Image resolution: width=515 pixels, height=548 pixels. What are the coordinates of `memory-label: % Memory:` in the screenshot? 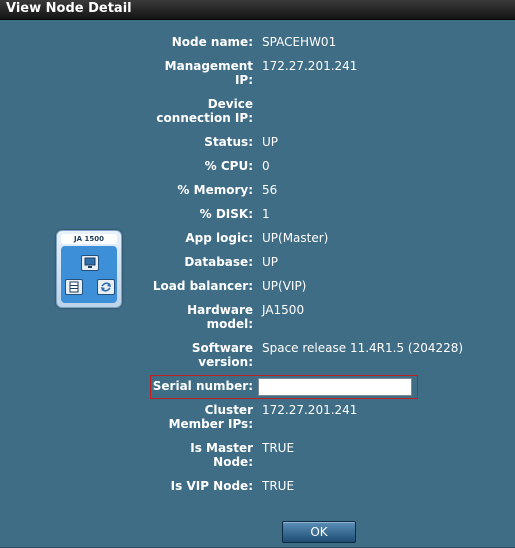 It's located at (215, 190).